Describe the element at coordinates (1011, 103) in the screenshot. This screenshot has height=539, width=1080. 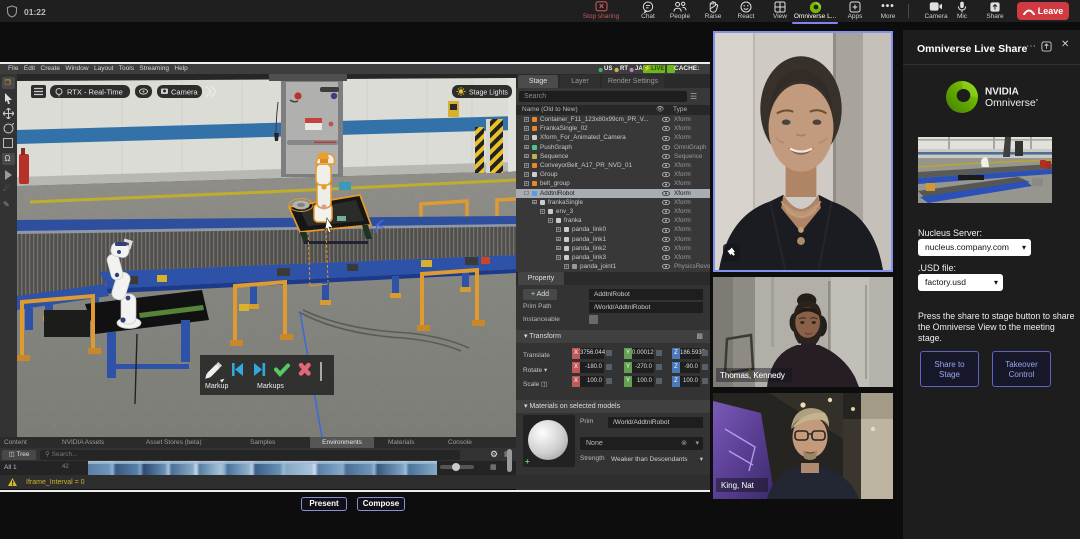
I see `svg-text: Omniverse’` at that location.